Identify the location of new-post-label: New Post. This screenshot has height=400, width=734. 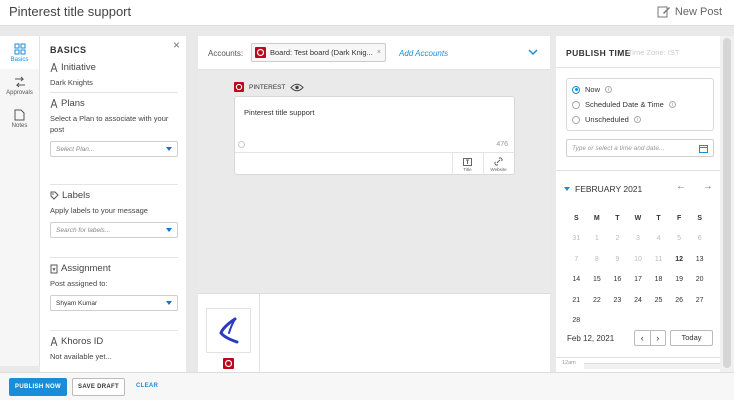
(698, 11).